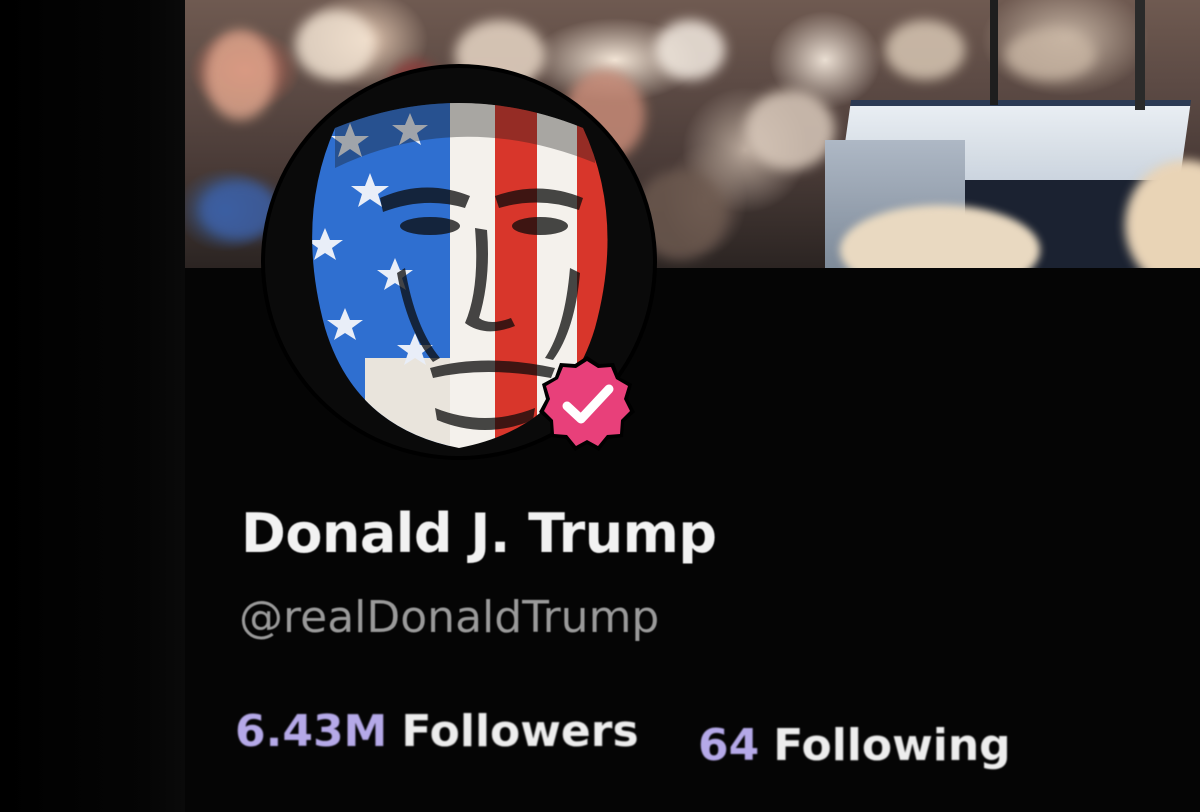  I want to click on following-label: Following, so click(892, 745).